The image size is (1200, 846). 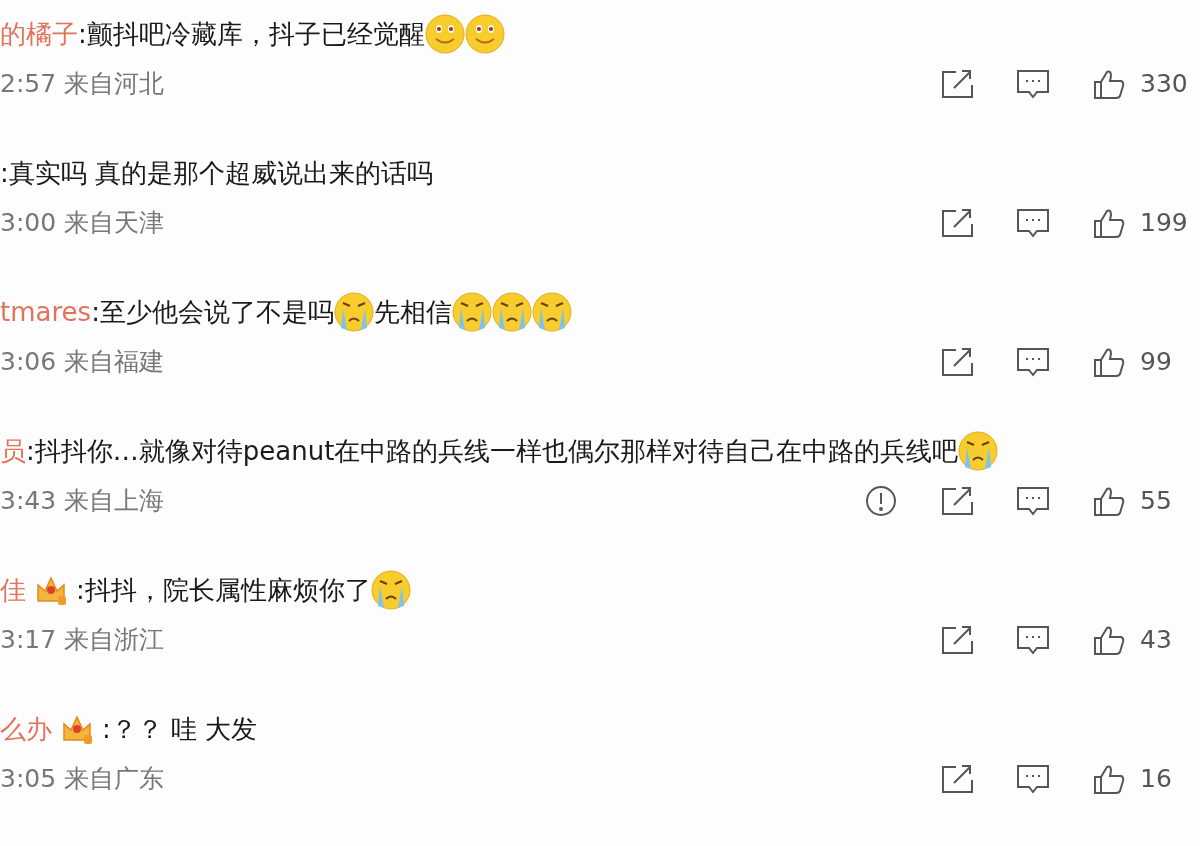 What do you see at coordinates (492, 451) in the screenshot?
I see `comment-text: :抖抖你…就像对待peanut在中路的兵线一样也偶尔那样对待自己在中路的兵线吧` at bounding box center [492, 451].